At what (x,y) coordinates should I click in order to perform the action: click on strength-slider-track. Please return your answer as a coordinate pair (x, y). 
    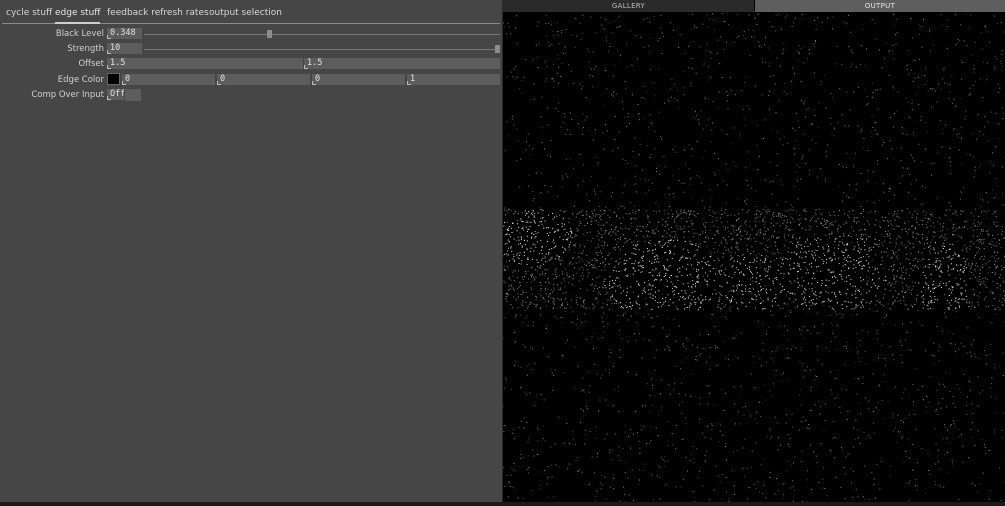
    Looking at the image, I should click on (322, 49).